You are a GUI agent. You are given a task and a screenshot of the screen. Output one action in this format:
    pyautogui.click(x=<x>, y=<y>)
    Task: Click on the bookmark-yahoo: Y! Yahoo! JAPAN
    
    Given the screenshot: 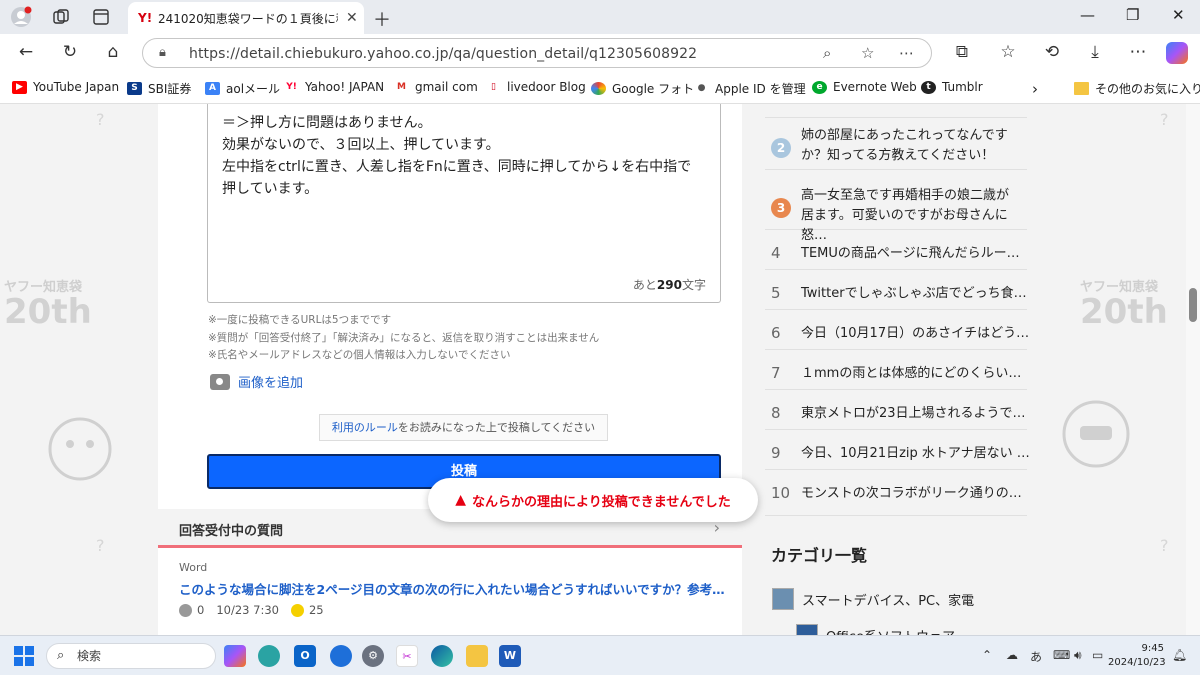 What is the action you would take?
    pyautogui.click(x=334, y=87)
    